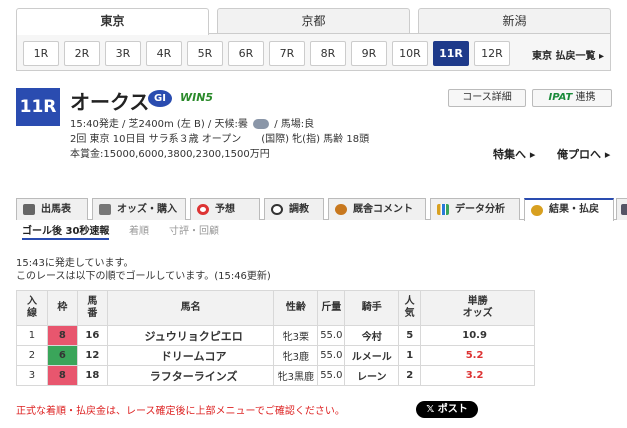 The image size is (627, 428). I want to click on table-icon, so click(29, 209).